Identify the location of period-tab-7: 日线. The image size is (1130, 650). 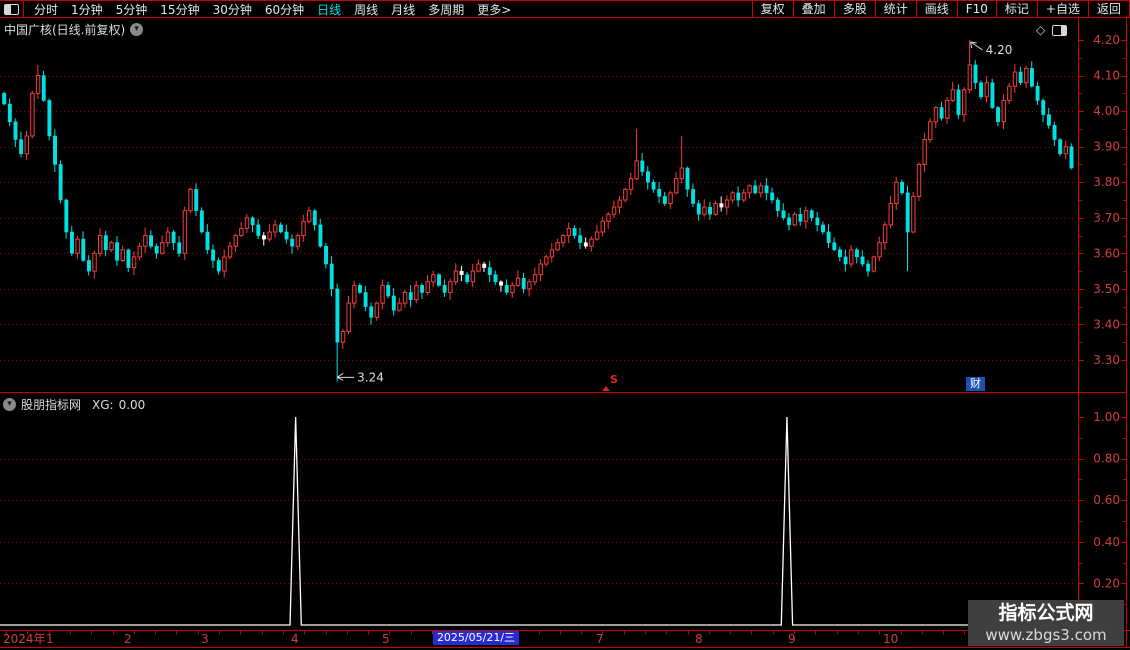
(329, 9).